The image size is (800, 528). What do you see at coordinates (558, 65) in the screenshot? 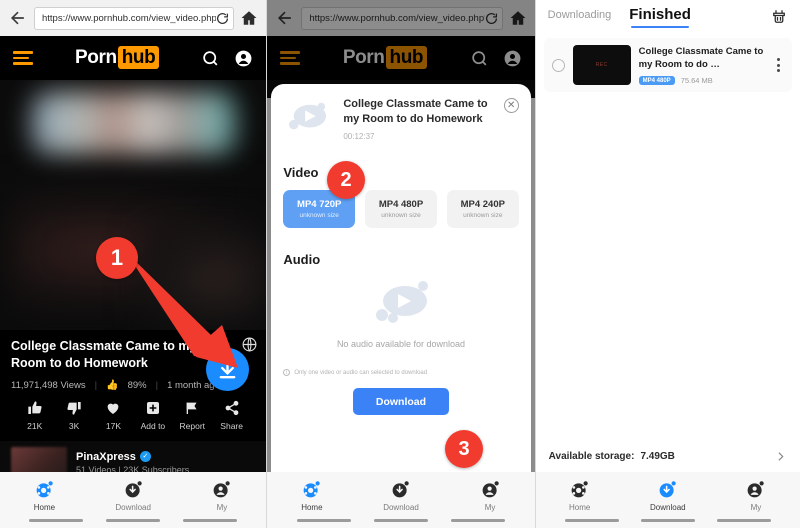
I see `radio-unchecked-icon` at bounding box center [558, 65].